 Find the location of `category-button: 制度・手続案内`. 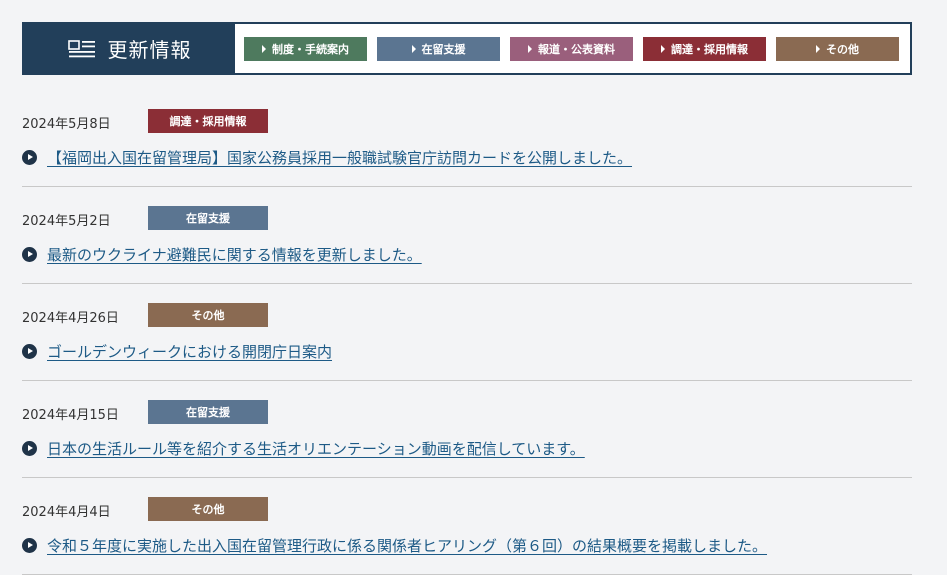

category-button: 制度・手続案内 is located at coordinates (305, 48).